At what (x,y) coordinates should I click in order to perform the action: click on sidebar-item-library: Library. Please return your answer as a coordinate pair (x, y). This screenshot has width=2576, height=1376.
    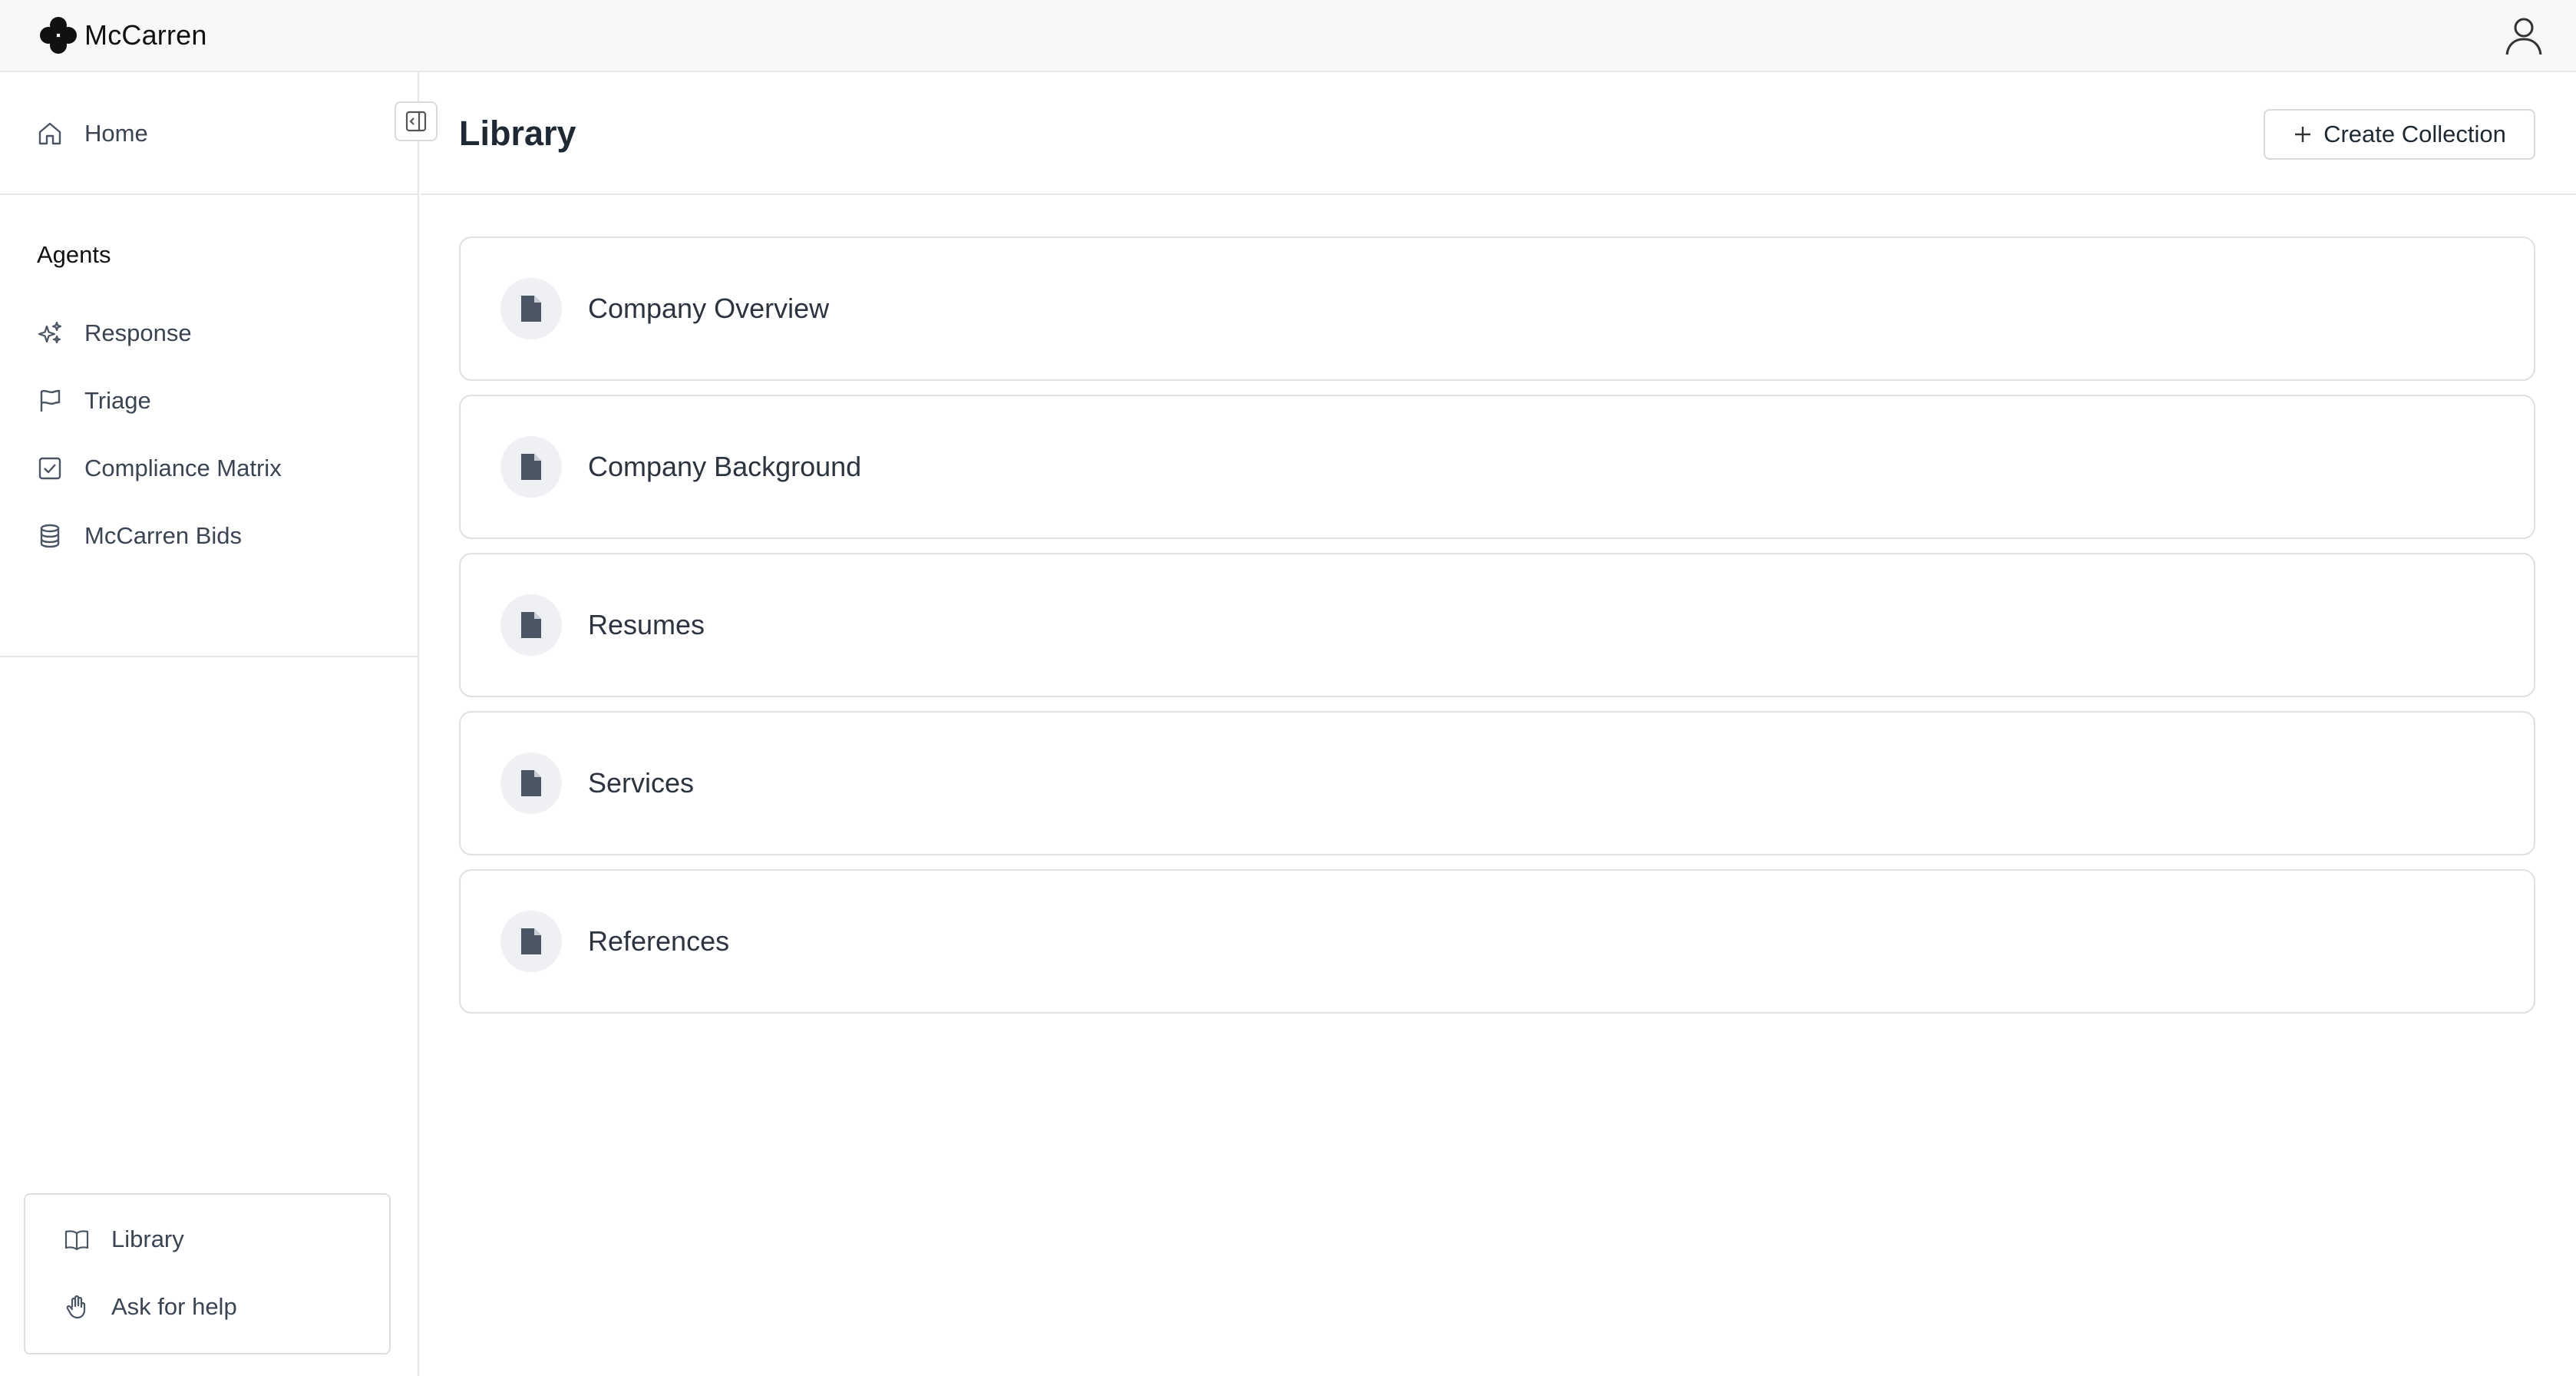
    Looking at the image, I should click on (124, 1240).